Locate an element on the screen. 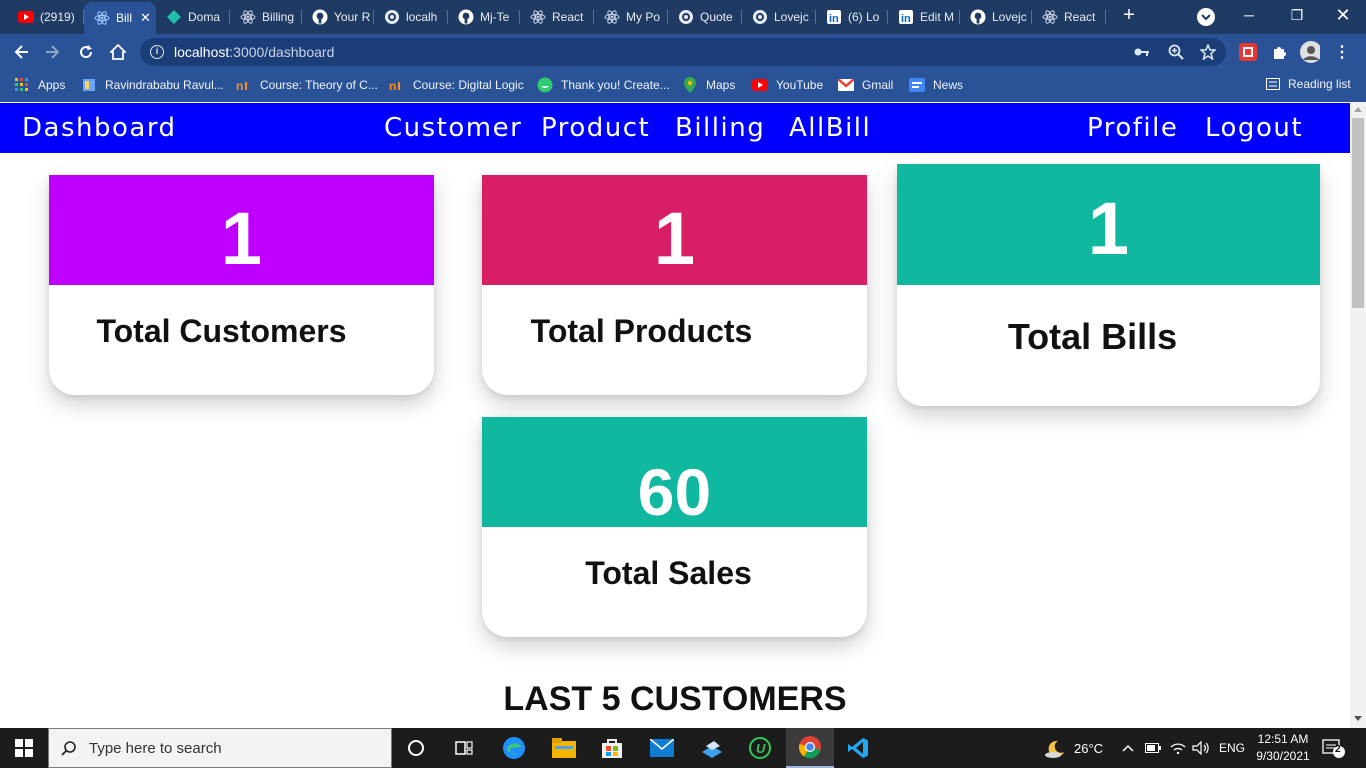 This screenshot has width=1366, height=768. browser-tab: Quote is located at coordinates (705, 17).